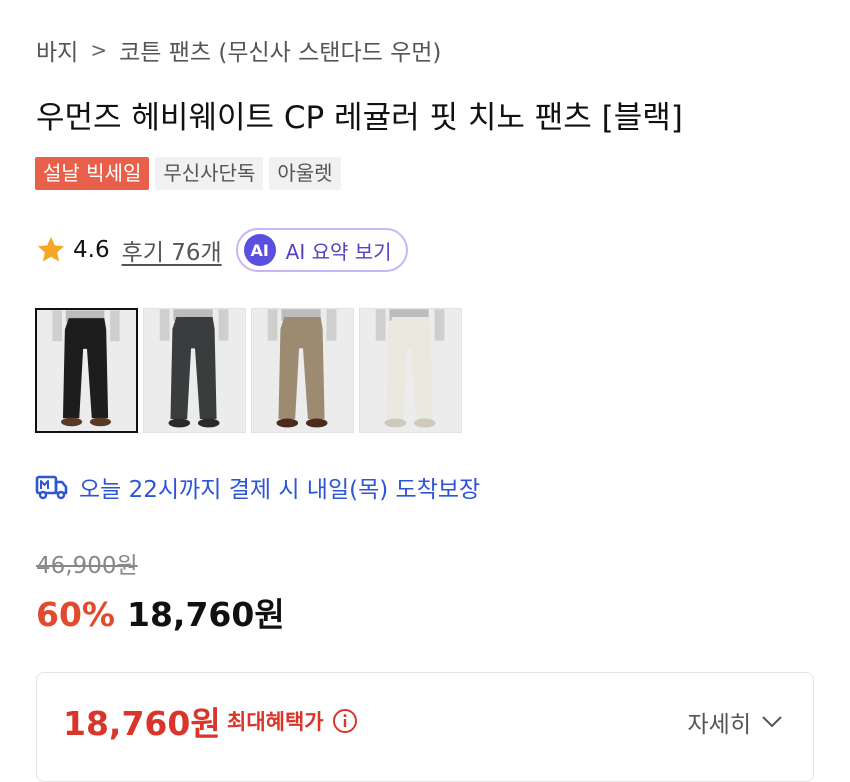 The width and height of the screenshot is (850, 782). Describe the element at coordinates (92, 173) in the screenshot. I see `badge-sale: 설날 빅세일` at that location.